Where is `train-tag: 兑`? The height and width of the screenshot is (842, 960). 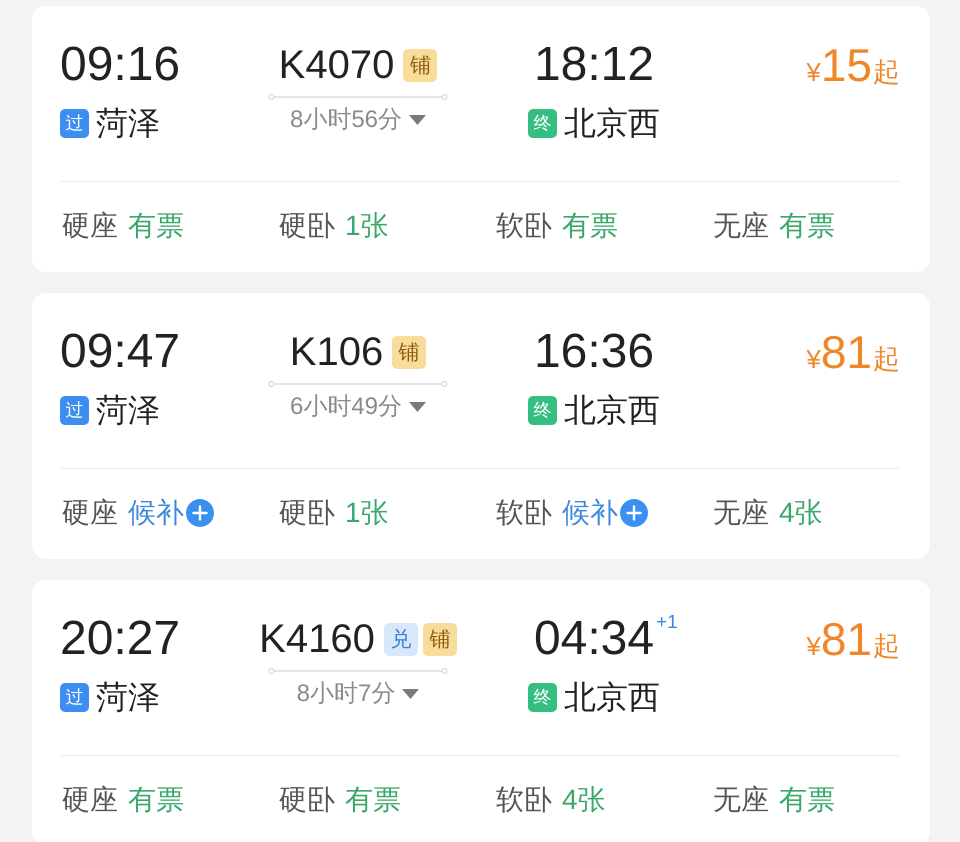 train-tag: 兑 is located at coordinates (401, 639).